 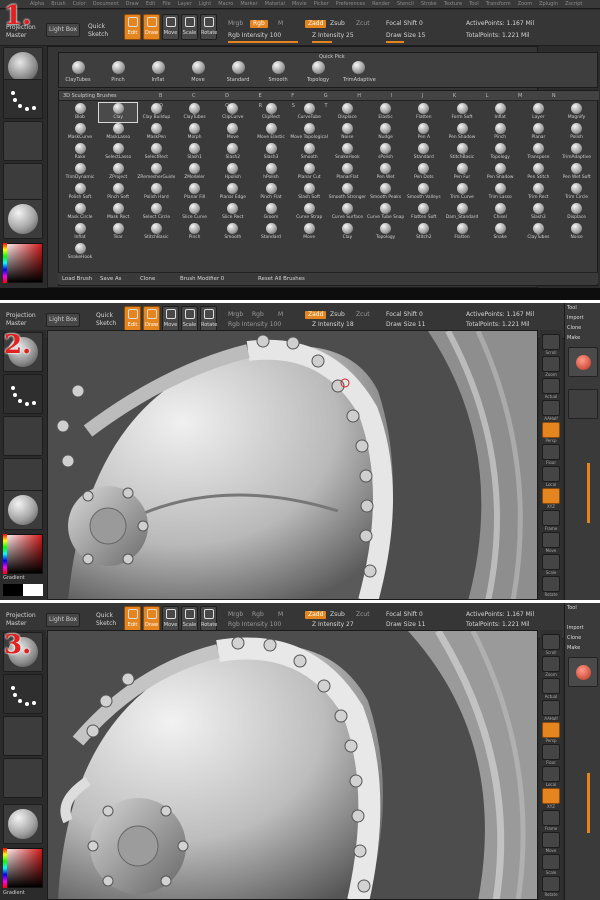 I want to click on shelf-button-scroll, so click(x=551, y=642).